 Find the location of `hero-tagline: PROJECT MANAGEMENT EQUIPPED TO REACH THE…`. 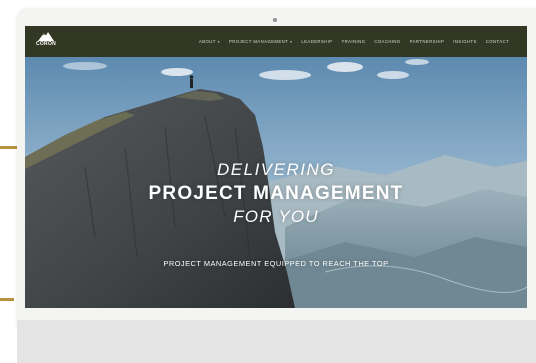

hero-tagline: PROJECT MANAGEMENT EQUIPPED TO REACH THE… is located at coordinates (276, 263).